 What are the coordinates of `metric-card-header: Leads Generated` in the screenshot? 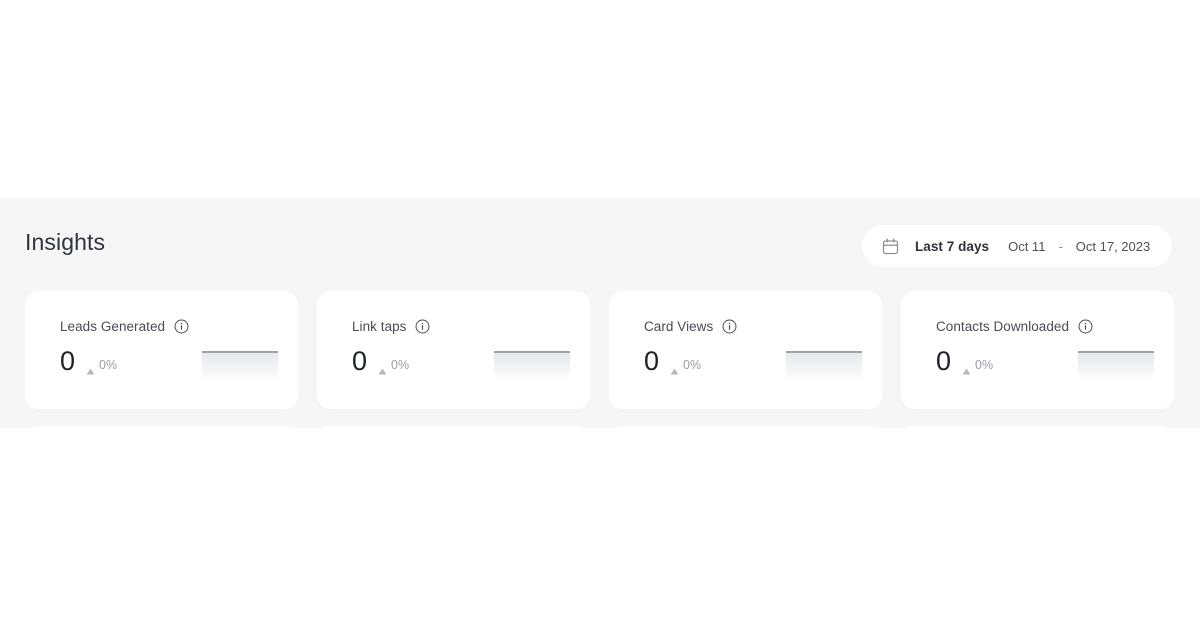 It's located at (168, 326).